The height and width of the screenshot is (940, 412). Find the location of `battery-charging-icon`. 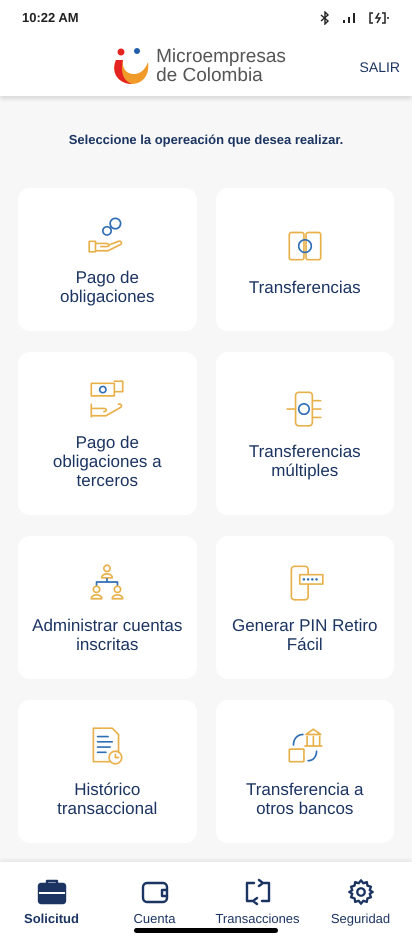

battery-charging-icon is located at coordinates (379, 18).